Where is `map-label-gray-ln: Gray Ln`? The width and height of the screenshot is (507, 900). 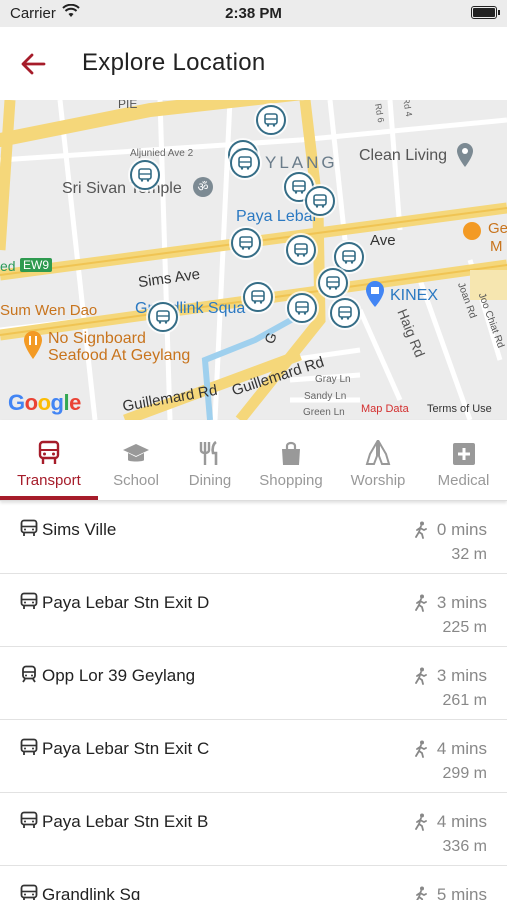 map-label-gray-ln: Gray Ln is located at coordinates (333, 379).